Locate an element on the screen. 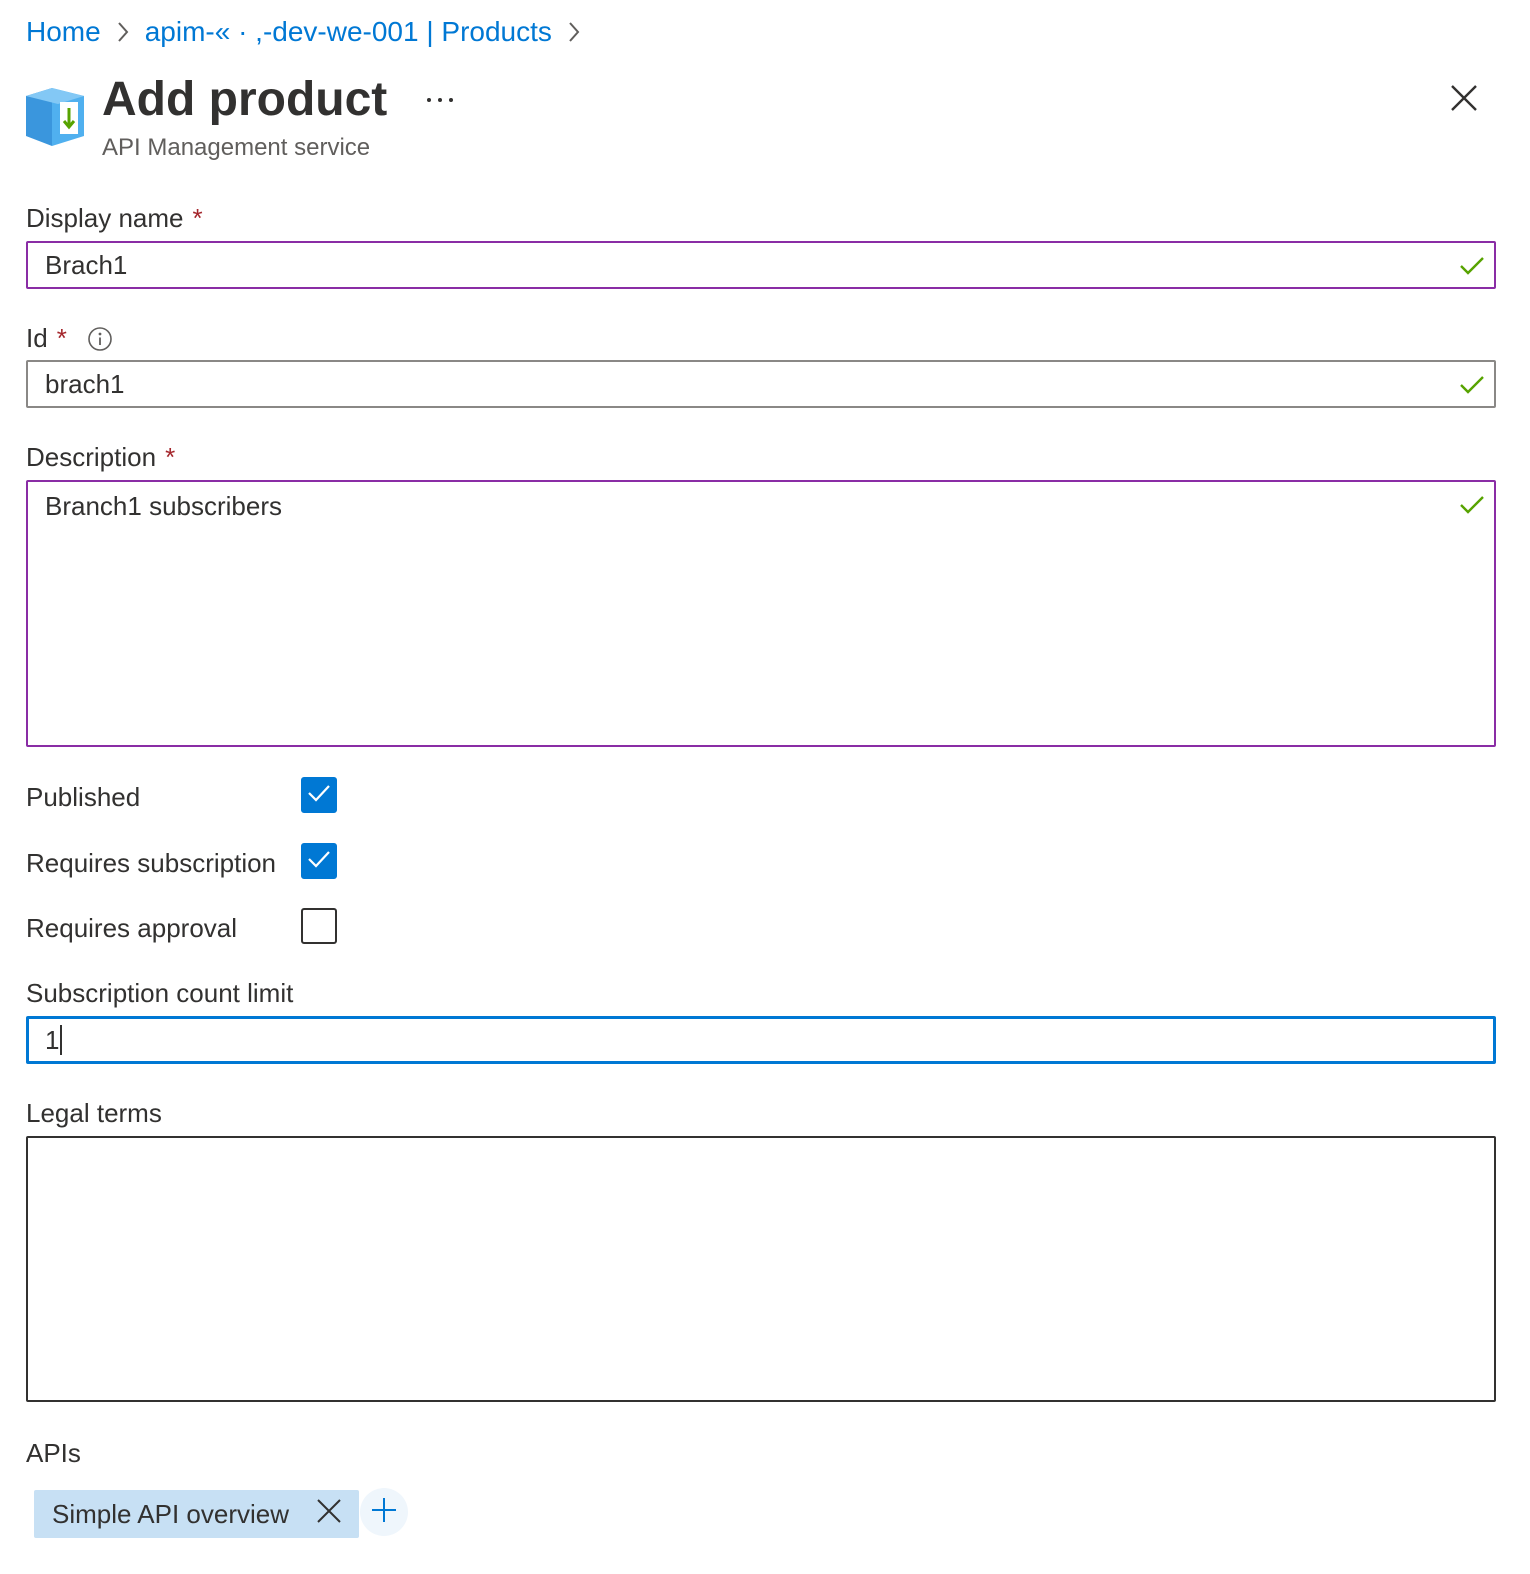  api-chip-label: Simple API overview is located at coordinates (170, 1513).